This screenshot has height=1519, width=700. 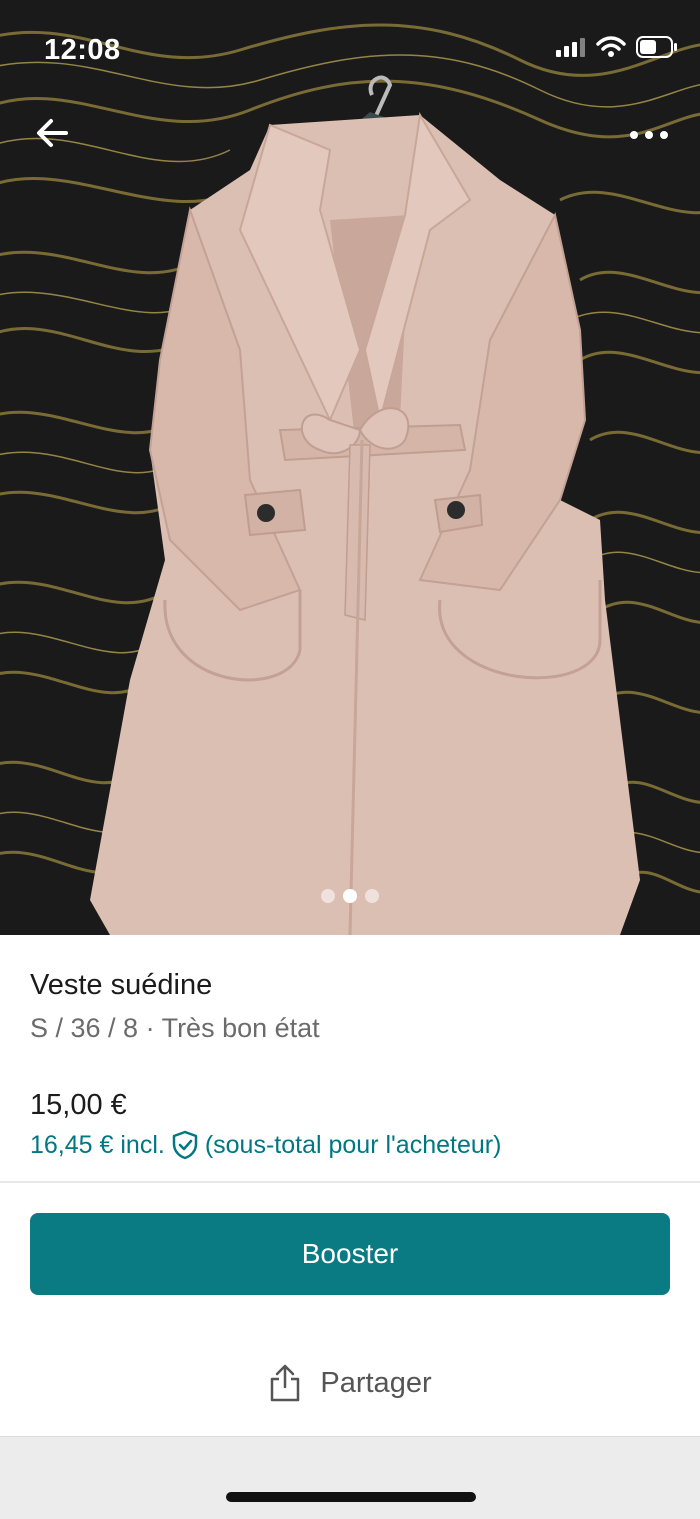 What do you see at coordinates (121, 985) in the screenshot?
I see `item-title: Veste suédine` at bounding box center [121, 985].